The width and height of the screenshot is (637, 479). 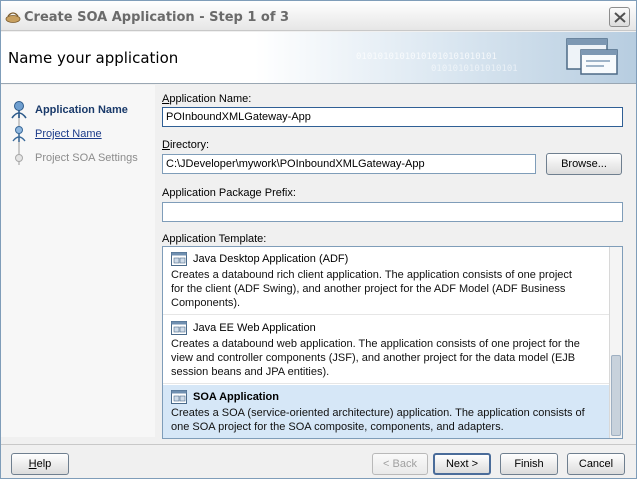 What do you see at coordinates (615, 342) in the screenshot?
I see `template-list-scrollbar` at bounding box center [615, 342].